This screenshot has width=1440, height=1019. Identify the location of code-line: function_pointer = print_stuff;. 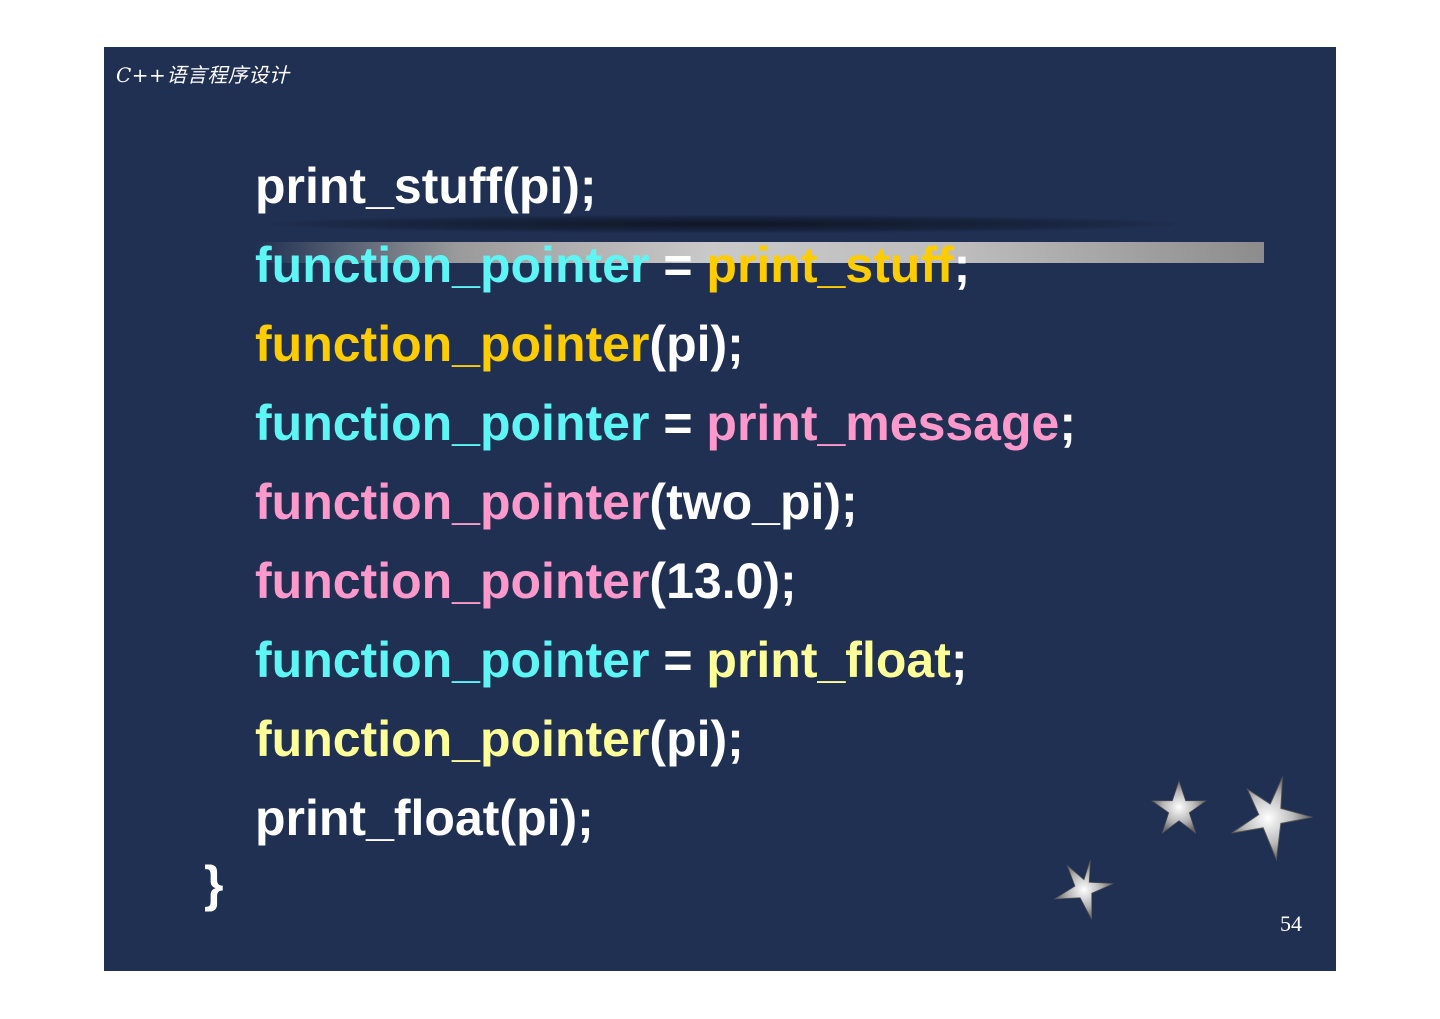
(665, 265).